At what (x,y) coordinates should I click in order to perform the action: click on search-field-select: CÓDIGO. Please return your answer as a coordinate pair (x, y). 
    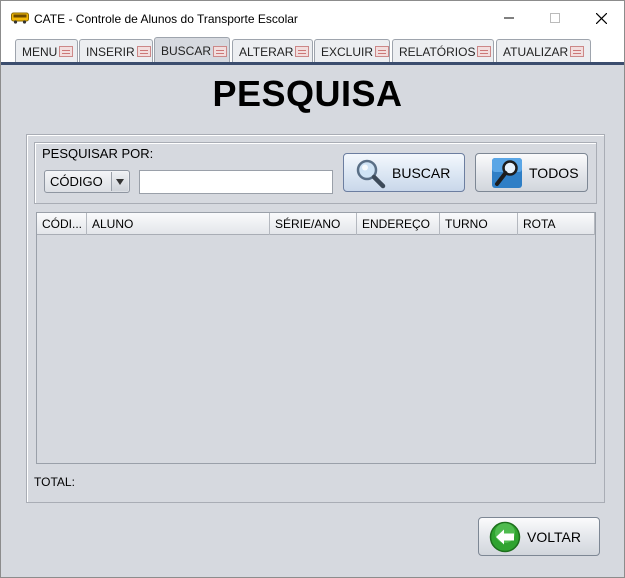
    Looking at the image, I should click on (87, 181).